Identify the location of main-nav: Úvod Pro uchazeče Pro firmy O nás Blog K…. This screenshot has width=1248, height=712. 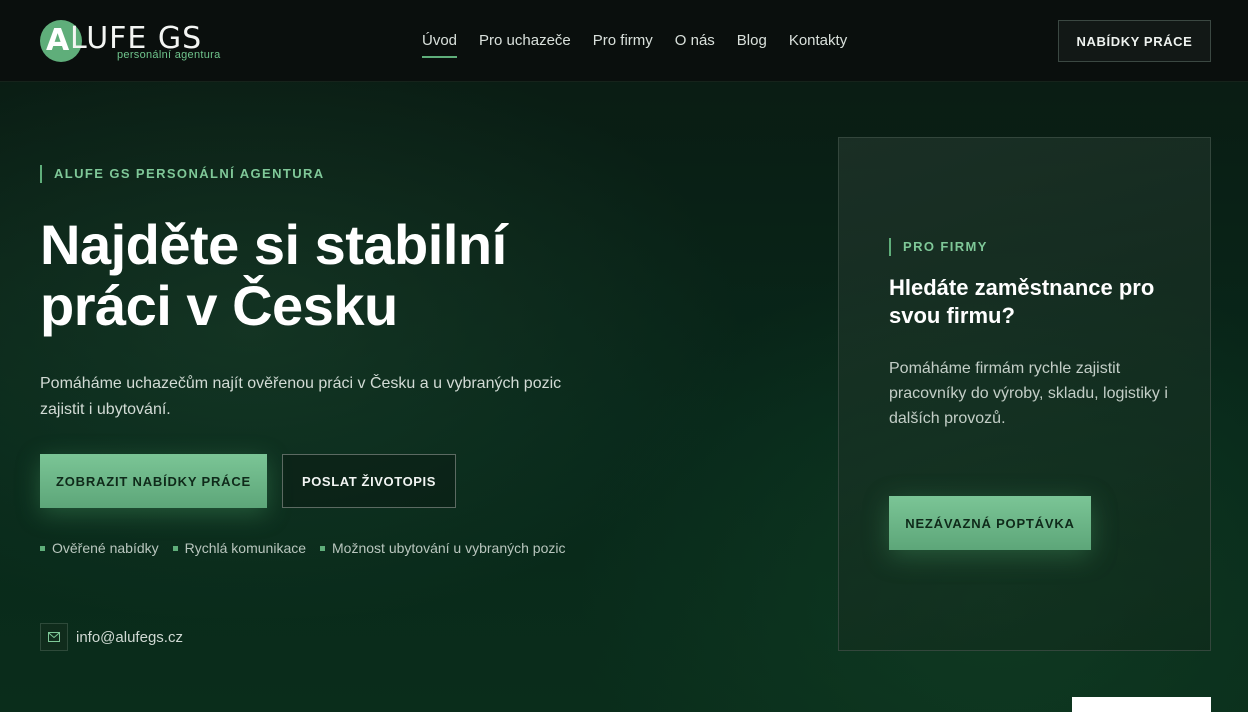
(634, 45).